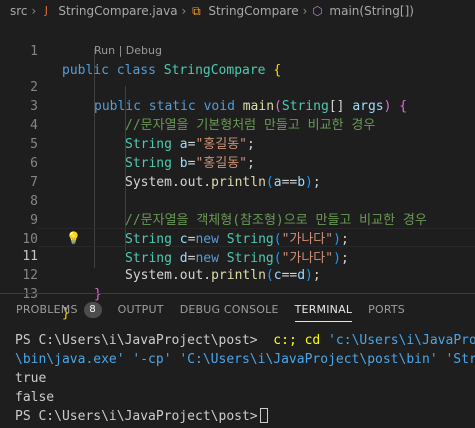 This screenshot has width=475, height=428. What do you see at coordinates (196, 11) in the screenshot?
I see `class-icon: ⧉` at bounding box center [196, 11].